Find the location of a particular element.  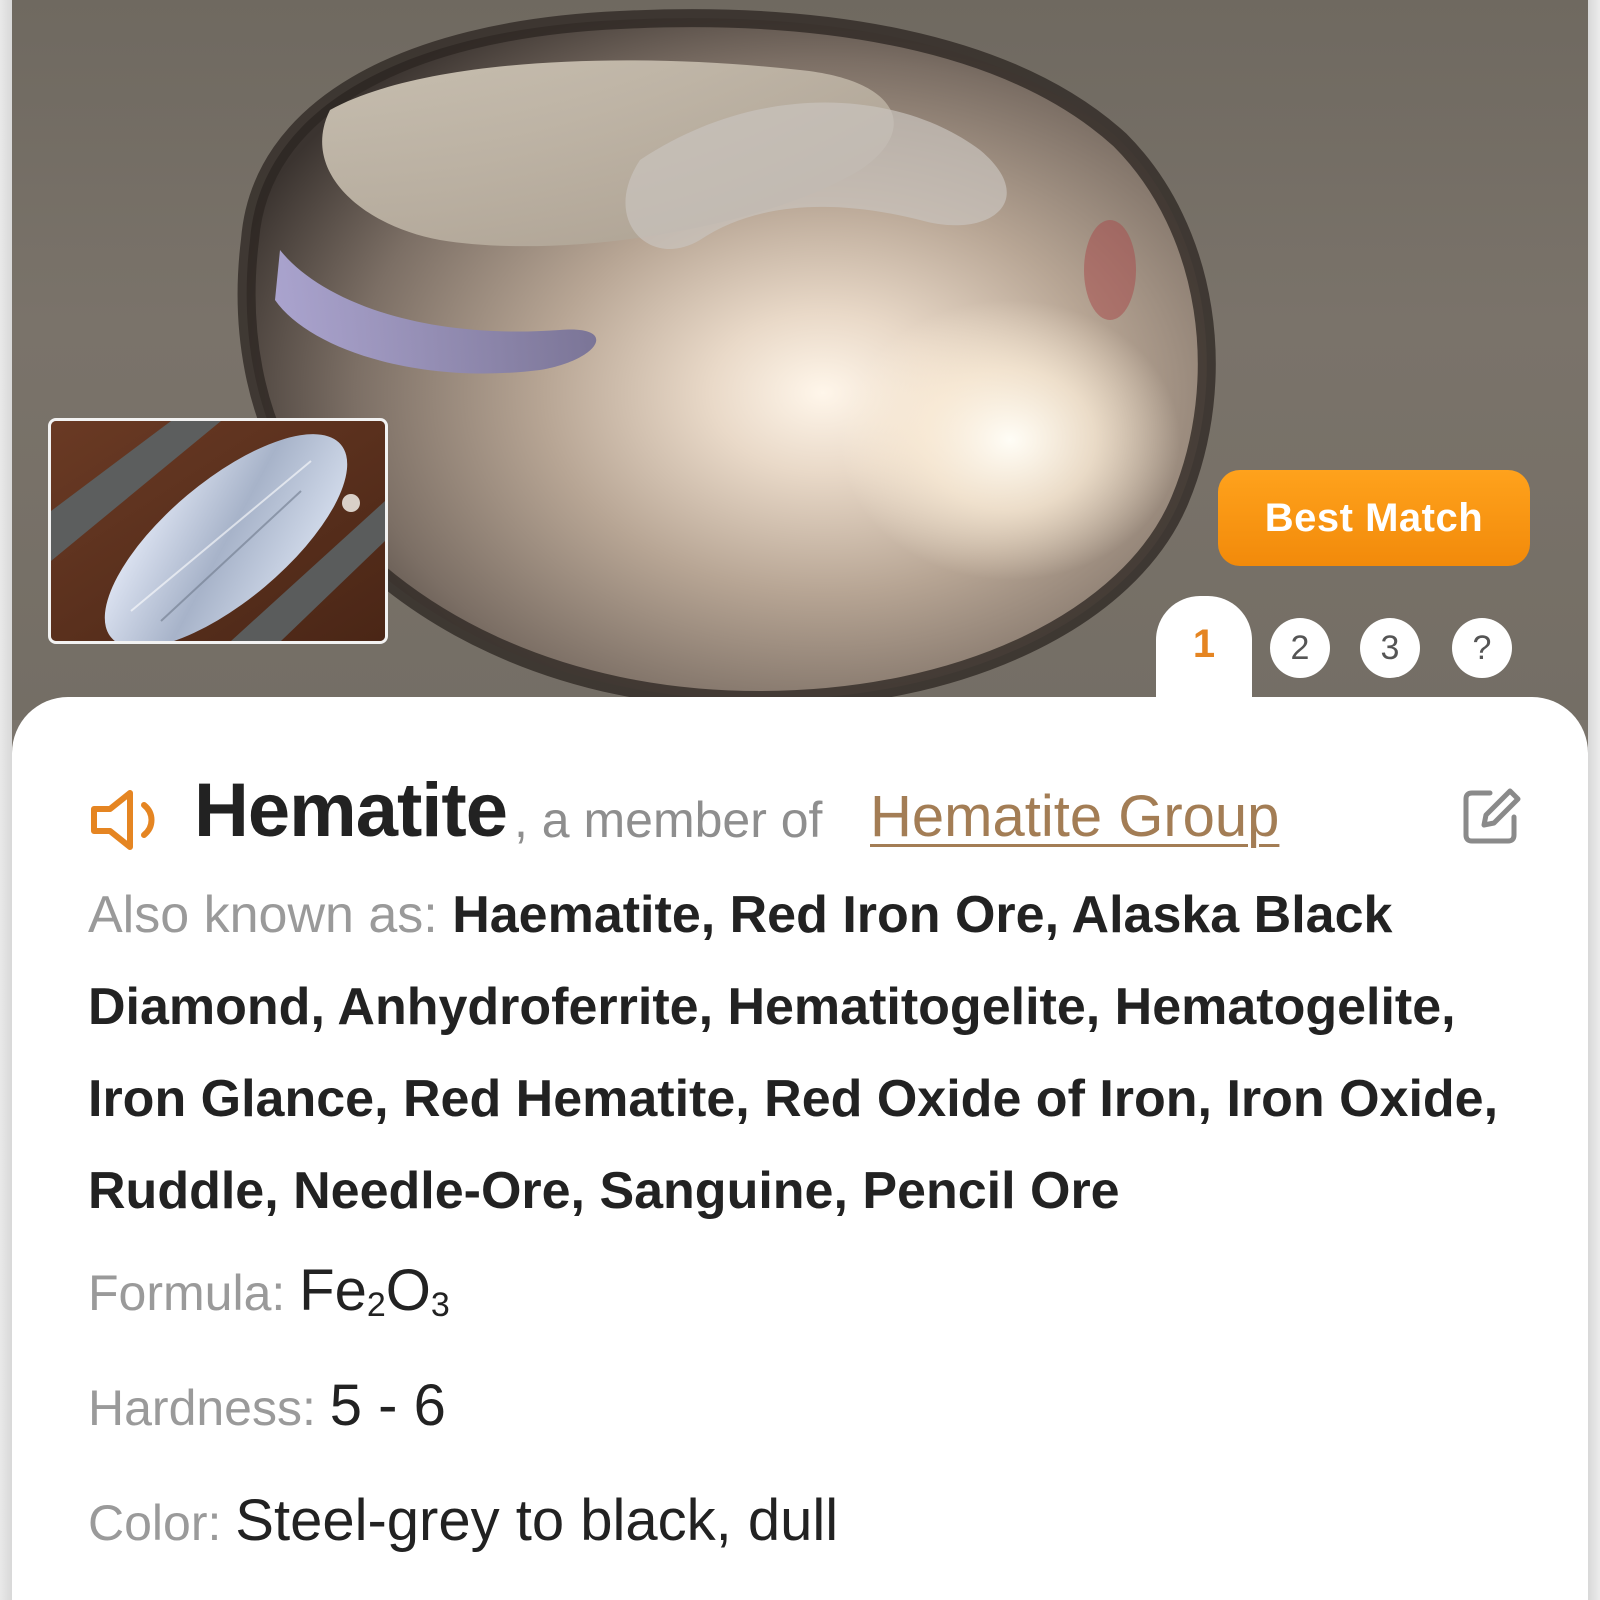

tab-label: 2 is located at coordinates (1300, 647).